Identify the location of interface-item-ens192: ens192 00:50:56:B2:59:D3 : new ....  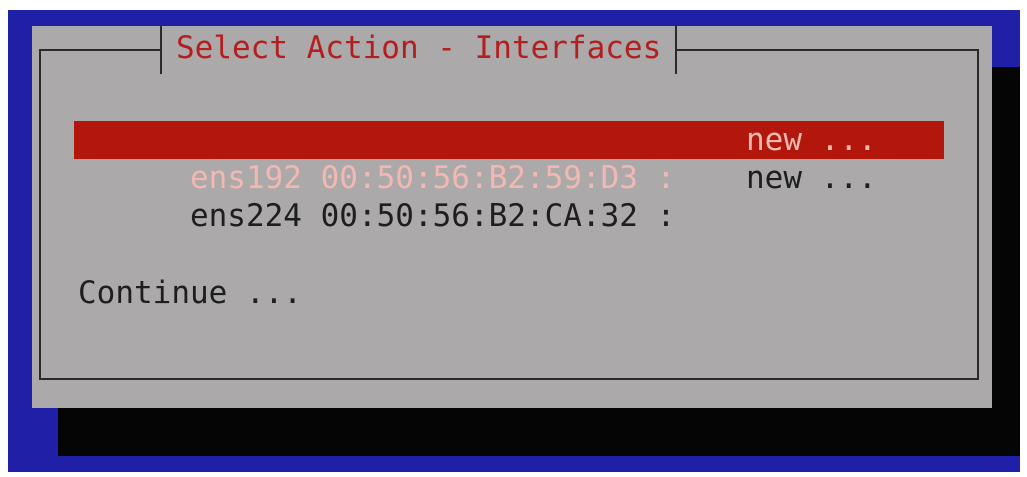
(509, 158).